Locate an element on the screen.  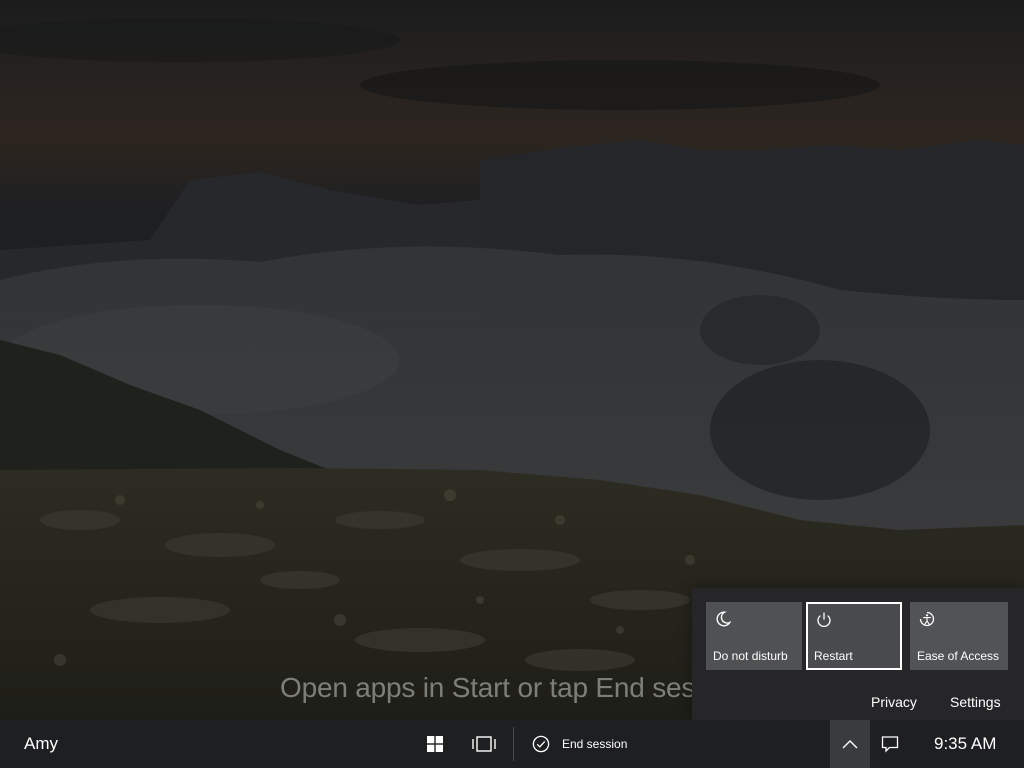
moon-icon is located at coordinates (724, 619).